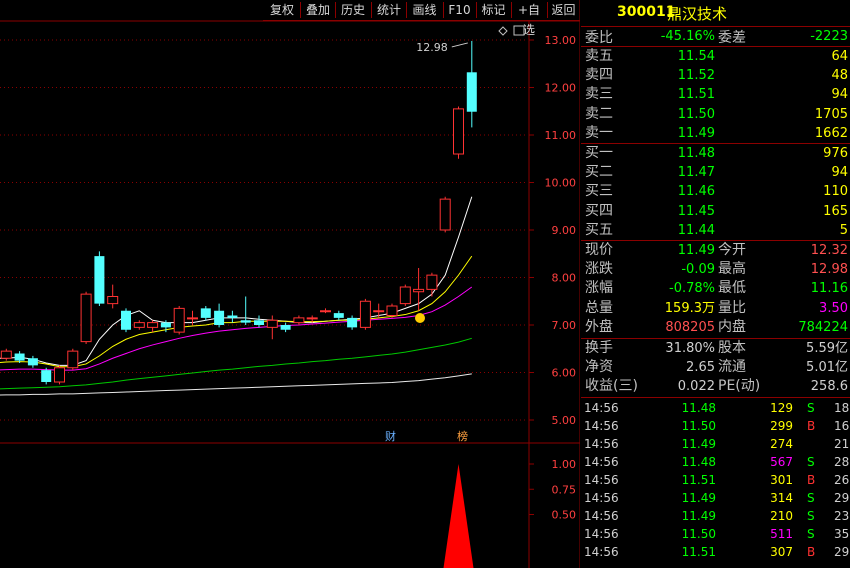 Image resolution: width=850 pixels, height=568 pixels. What do you see at coordinates (390, 436) in the screenshot?
I see `event-marker: 财` at bounding box center [390, 436].